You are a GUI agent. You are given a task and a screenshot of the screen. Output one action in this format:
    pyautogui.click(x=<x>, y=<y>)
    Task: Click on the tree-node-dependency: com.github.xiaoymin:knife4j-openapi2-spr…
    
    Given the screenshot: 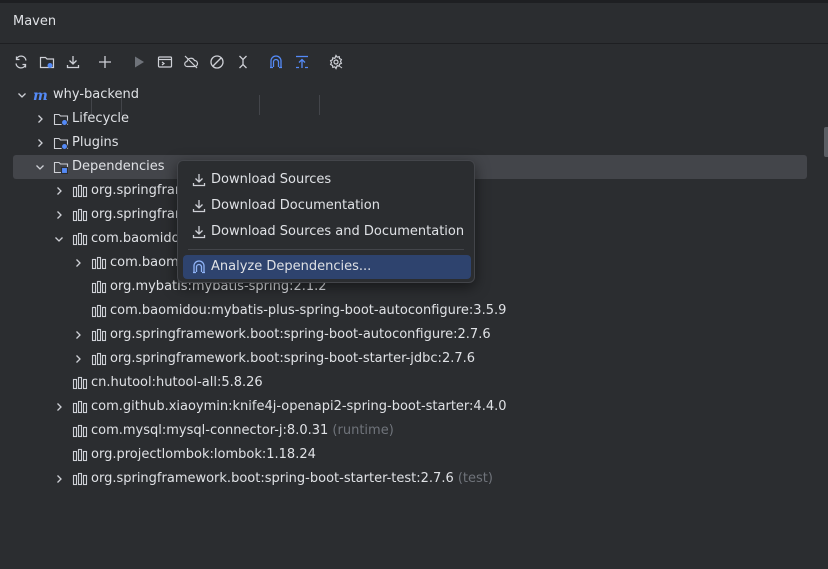 What is the action you would take?
    pyautogui.click(x=414, y=407)
    